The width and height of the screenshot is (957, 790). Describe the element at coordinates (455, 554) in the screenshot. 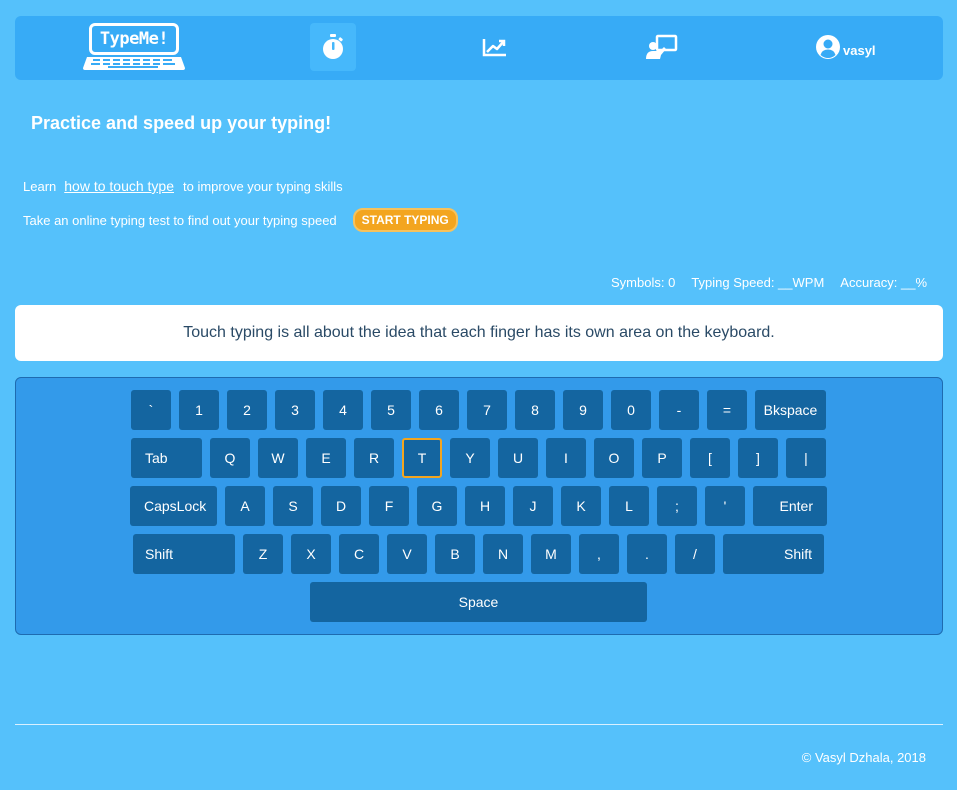

I see `key-b: B` at that location.